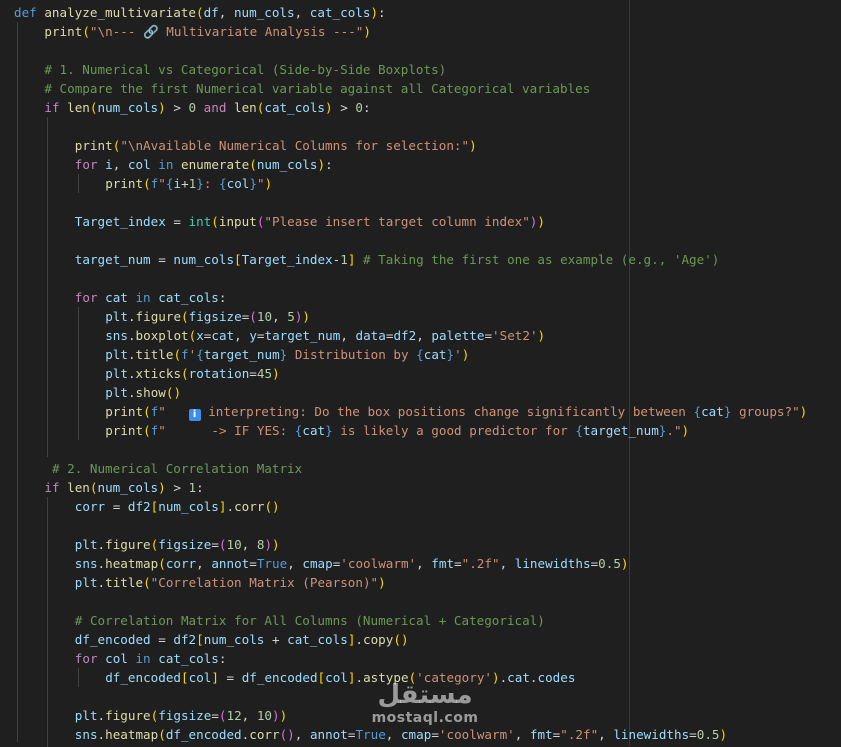 The width and height of the screenshot is (841, 747). Describe the element at coordinates (302, 335) in the screenshot. I see `code-token: target_num` at that location.